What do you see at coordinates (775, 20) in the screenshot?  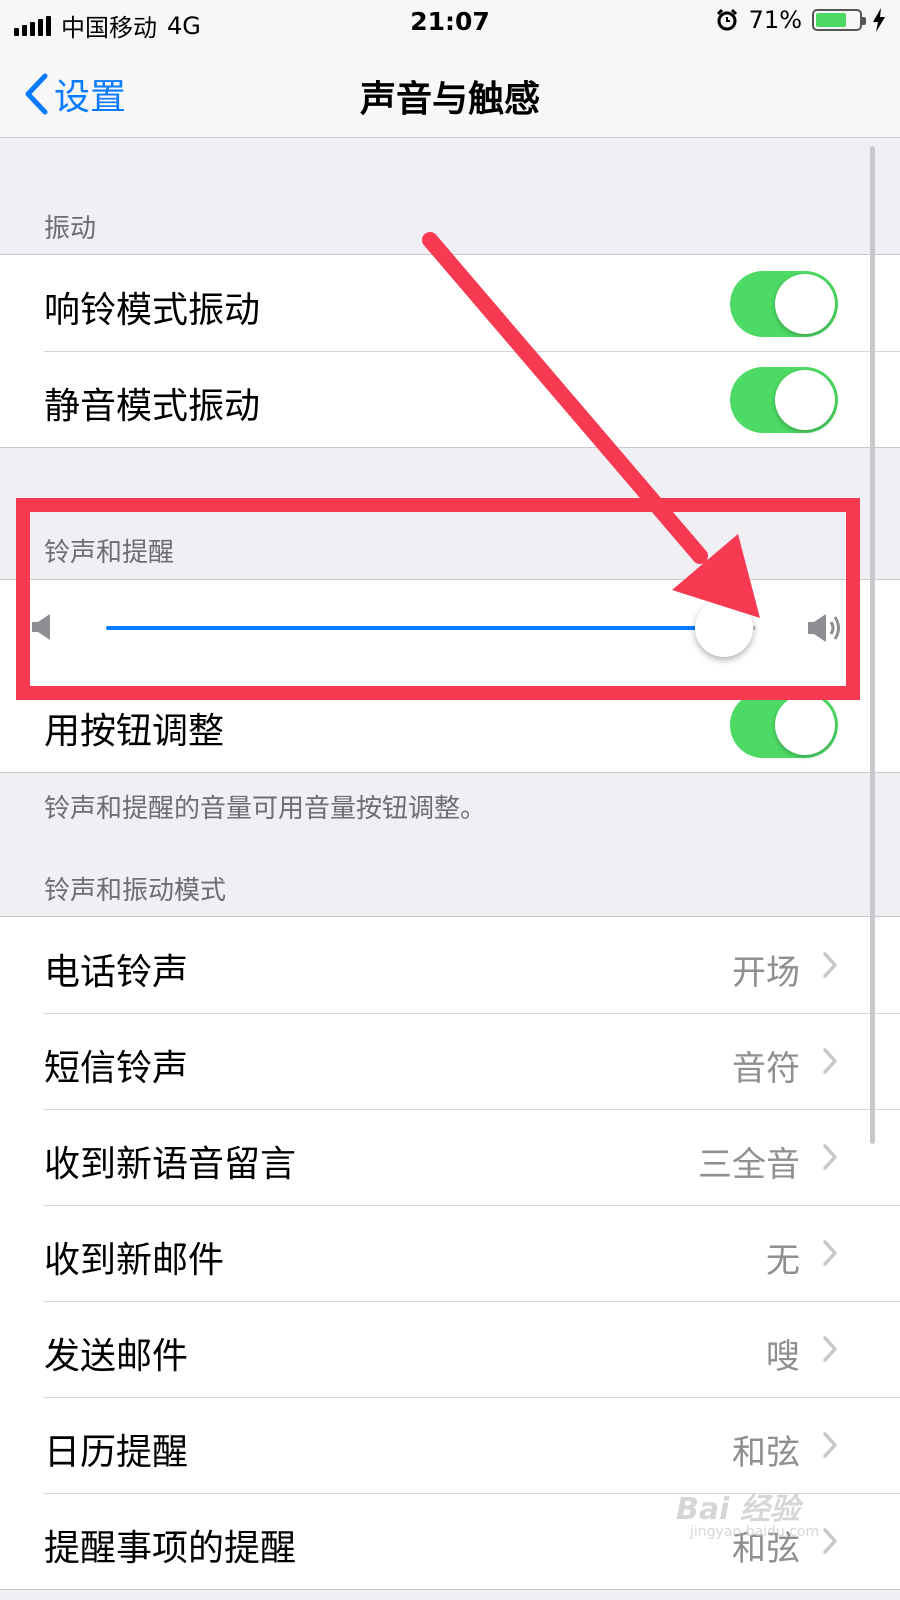 I see `battery-percent: 71%` at bounding box center [775, 20].